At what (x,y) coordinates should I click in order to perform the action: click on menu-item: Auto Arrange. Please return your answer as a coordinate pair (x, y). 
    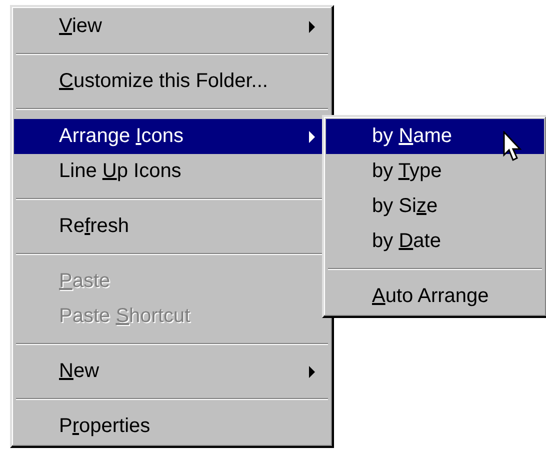
    Looking at the image, I should click on (435, 296).